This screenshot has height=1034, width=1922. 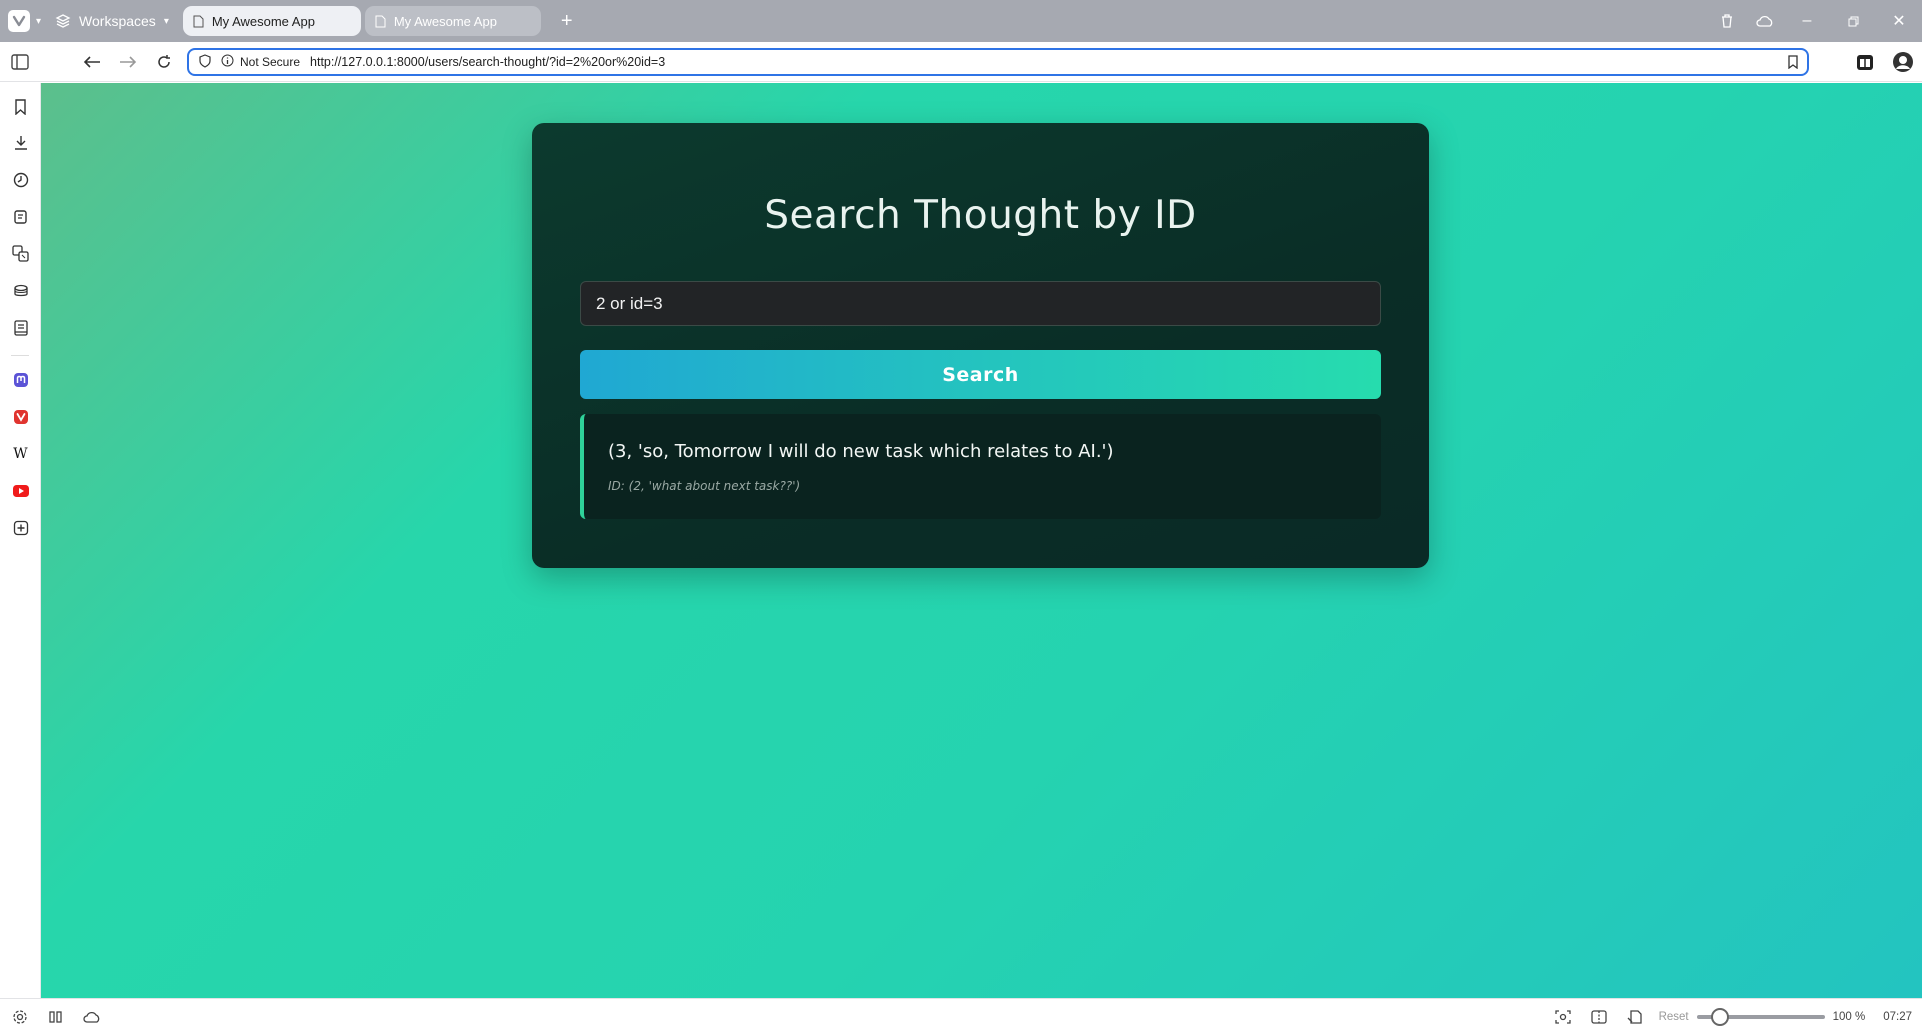 I want to click on notes-icon, so click(x=20, y=216).